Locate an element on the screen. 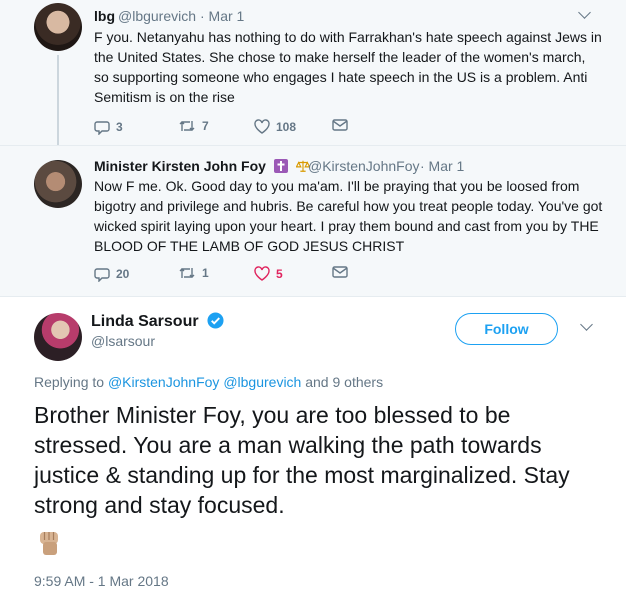 The width and height of the screenshot is (626, 600). author-handle: @lbgurevich is located at coordinates (157, 16).